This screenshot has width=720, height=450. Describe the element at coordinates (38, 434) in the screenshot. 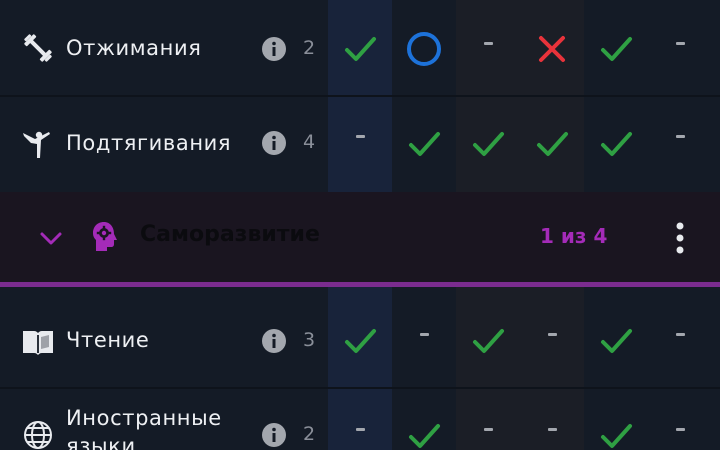

I see `globe-icon` at that location.